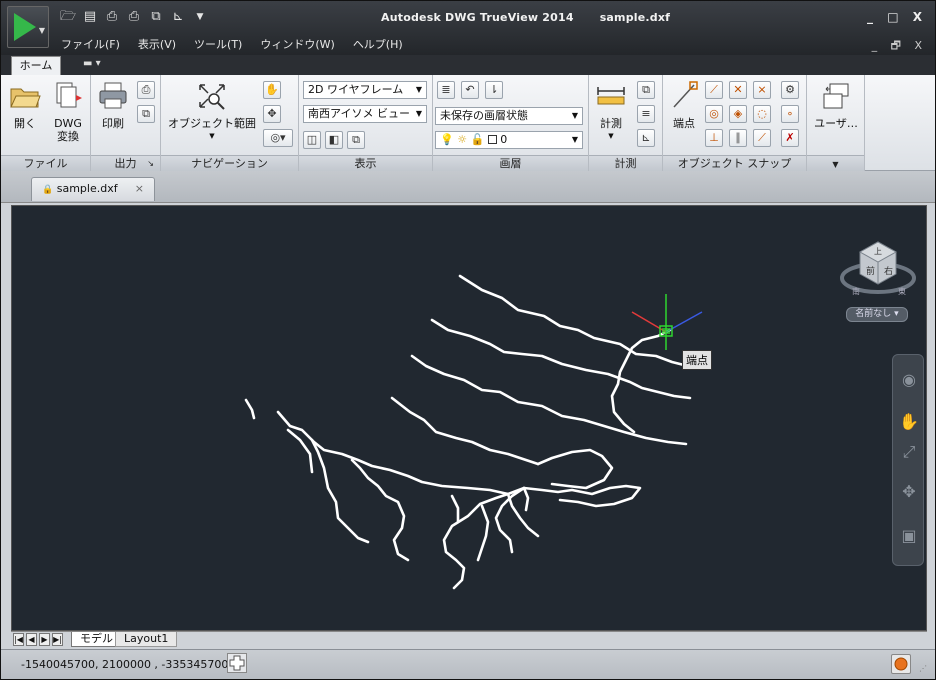 The width and height of the screenshot is (936, 680). Describe the element at coordinates (237, 663) in the screenshot. I see `plus-icon` at that location.